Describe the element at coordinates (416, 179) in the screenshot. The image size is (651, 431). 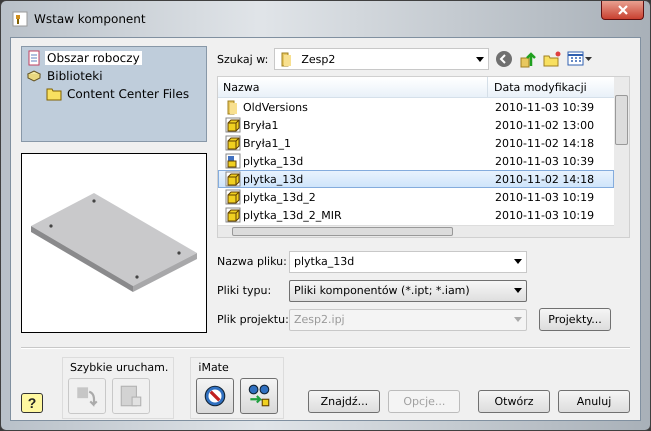
I see `file-row: plytka_13d 2010-11-02 14:18` at that location.